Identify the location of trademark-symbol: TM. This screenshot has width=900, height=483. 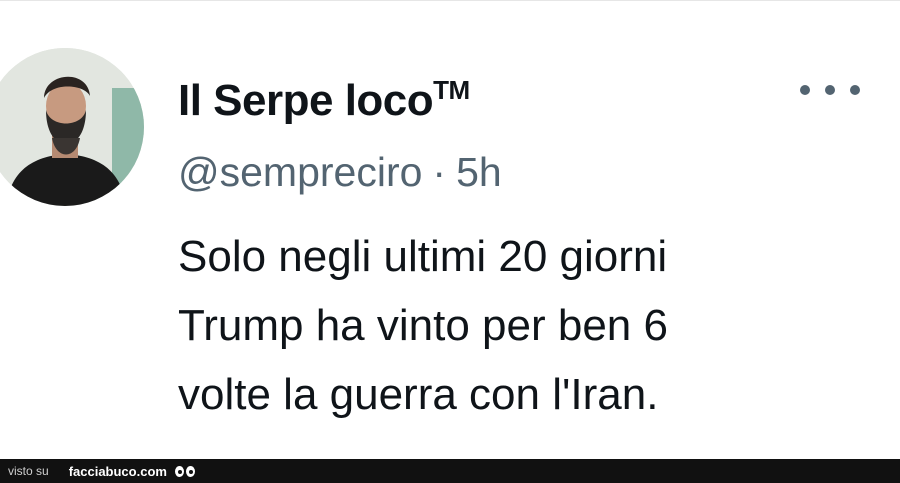
(451, 90).